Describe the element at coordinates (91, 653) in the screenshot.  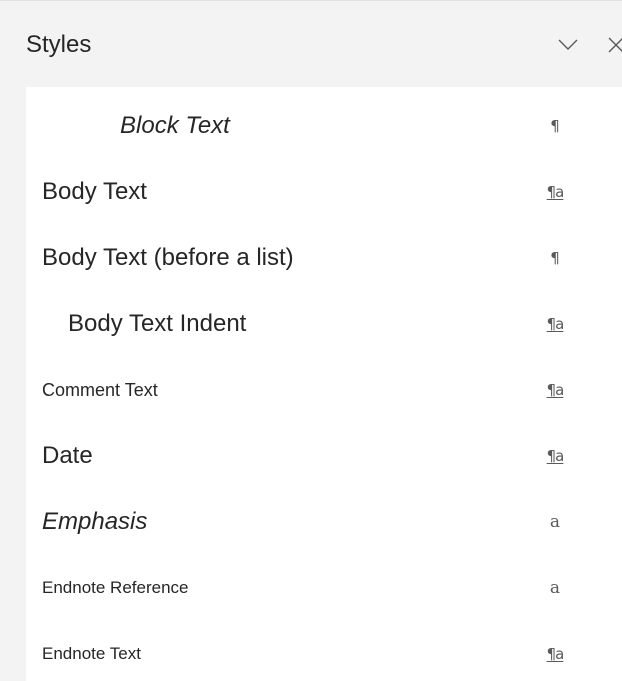
I see `style-name: Endnote Text` at that location.